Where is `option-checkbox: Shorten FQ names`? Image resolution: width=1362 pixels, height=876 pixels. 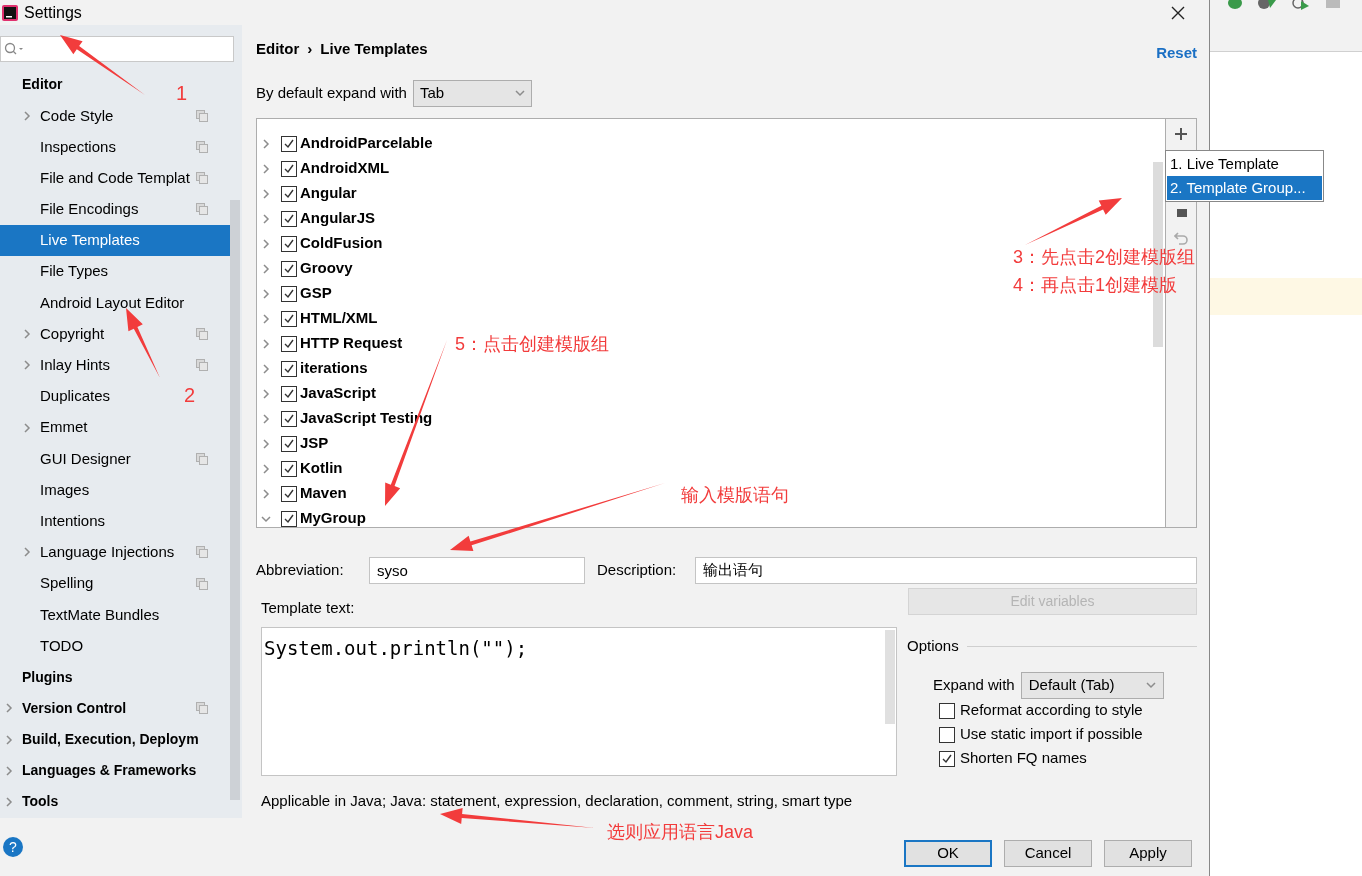 option-checkbox: Shorten FQ names is located at coordinates (1052, 758).